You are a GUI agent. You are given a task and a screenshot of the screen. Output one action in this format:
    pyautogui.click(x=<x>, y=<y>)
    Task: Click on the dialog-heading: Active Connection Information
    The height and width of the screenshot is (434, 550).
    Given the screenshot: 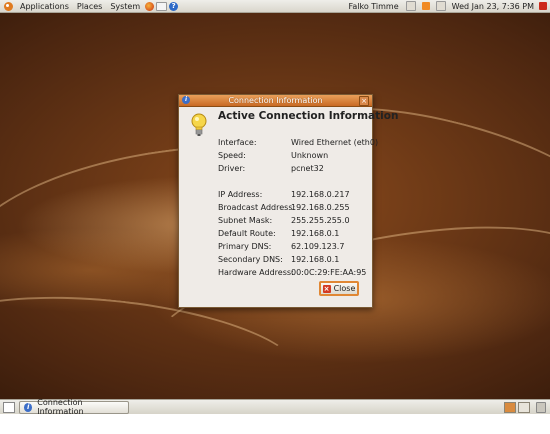 What is the action you would take?
    pyautogui.click(x=308, y=116)
    